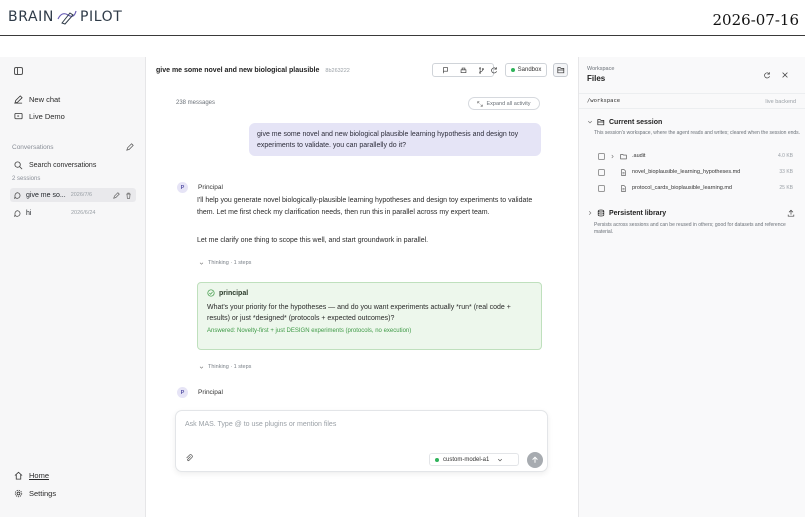 This screenshot has height=517, width=805. What do you see at coordinates (529, 70) in the screenshot?
I see `sandbox-label: Sandbox` at bounding box center [529, 70].